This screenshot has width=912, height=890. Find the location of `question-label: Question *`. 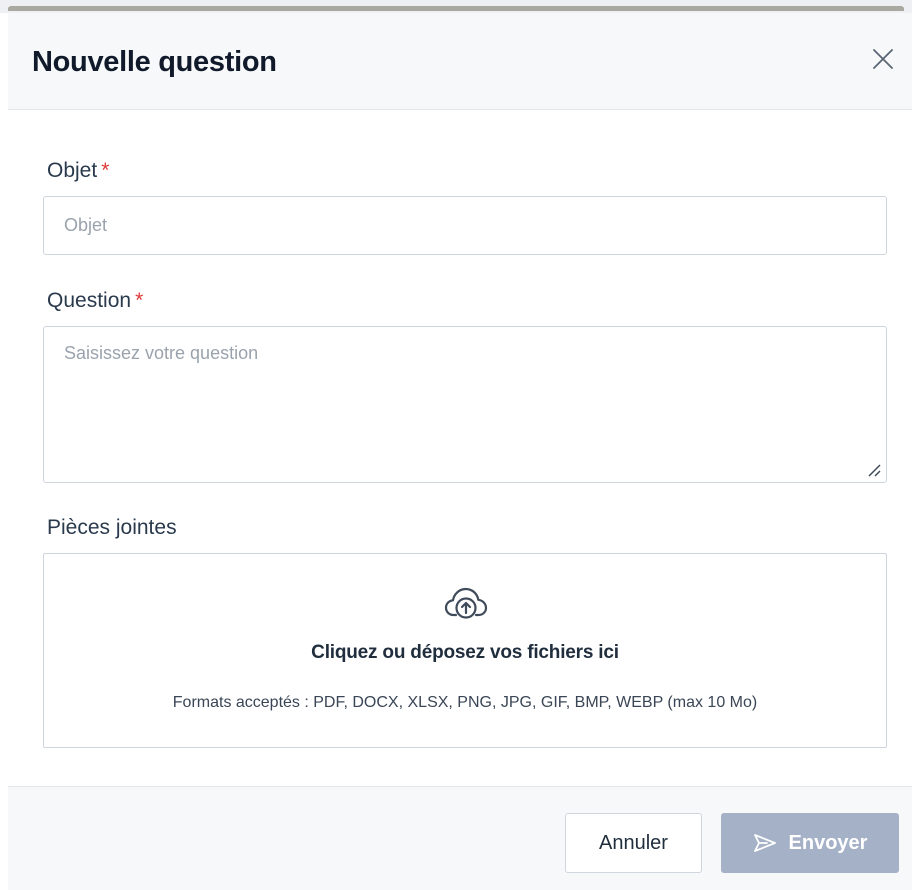

question-label: Question * is located at coordinates (95, 301).